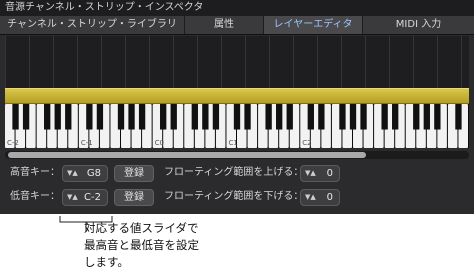  I want to click on callout-text: 対応する値スライダで 最高音と最低音を設定 します。, so click(141, 245).